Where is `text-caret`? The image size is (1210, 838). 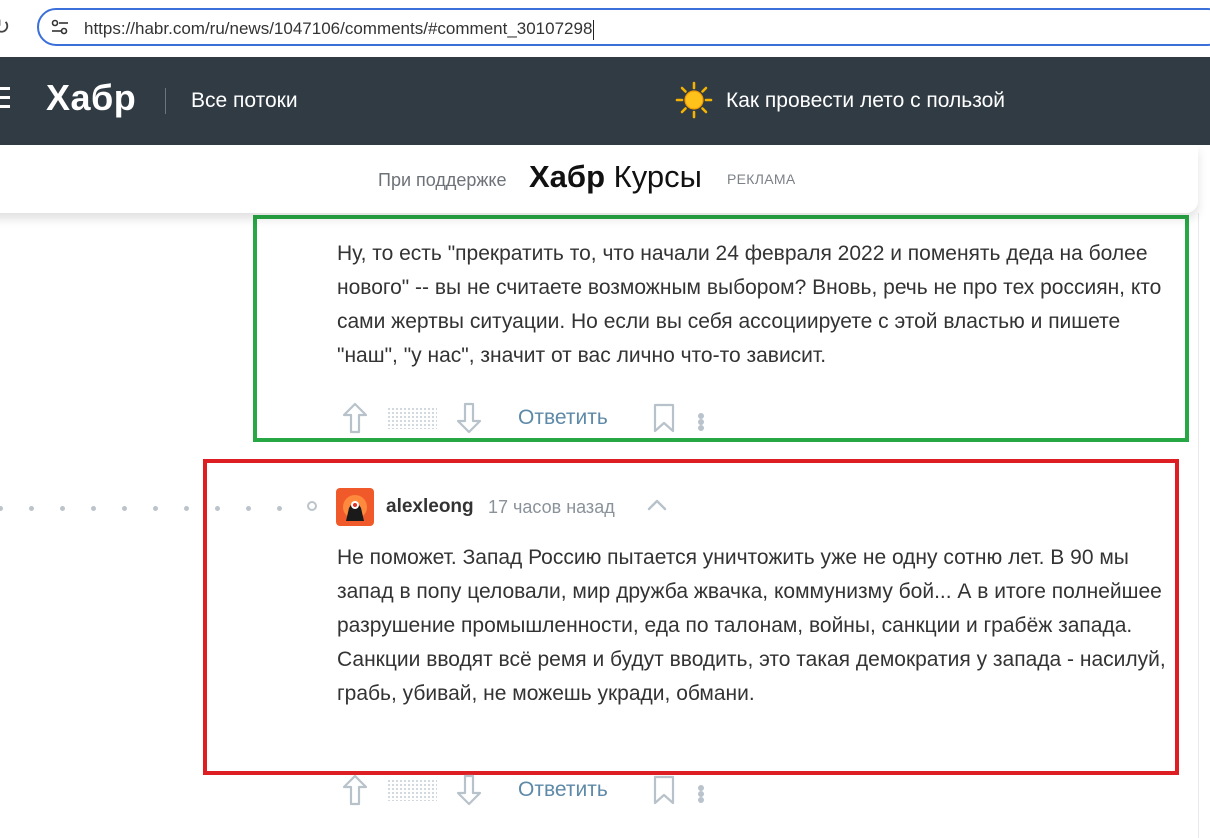
text-caret is located at coordinates (594, 29).